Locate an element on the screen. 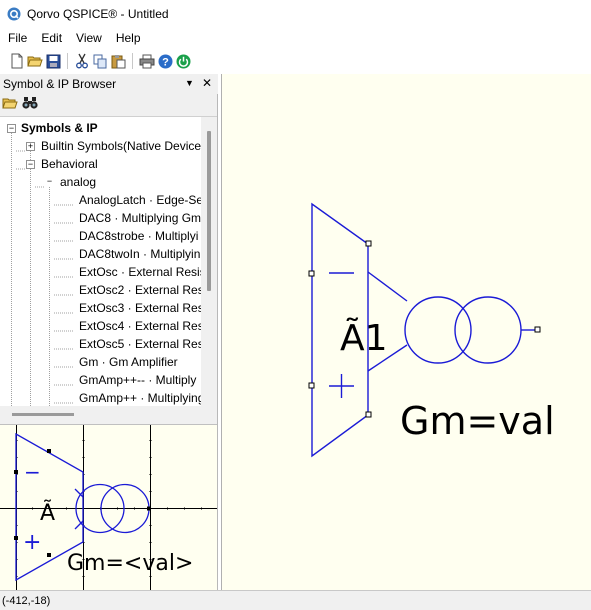 The height and width of the screenshot is (610, 591). tree-expand-icon: + is located at coordinates (30, 146).